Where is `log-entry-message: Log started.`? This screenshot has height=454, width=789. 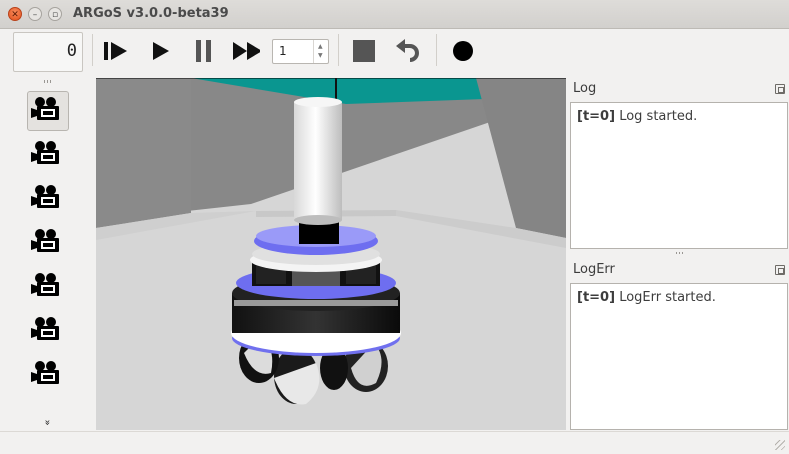 log-entry-message: Log started. is located at coordinates (658, 116).